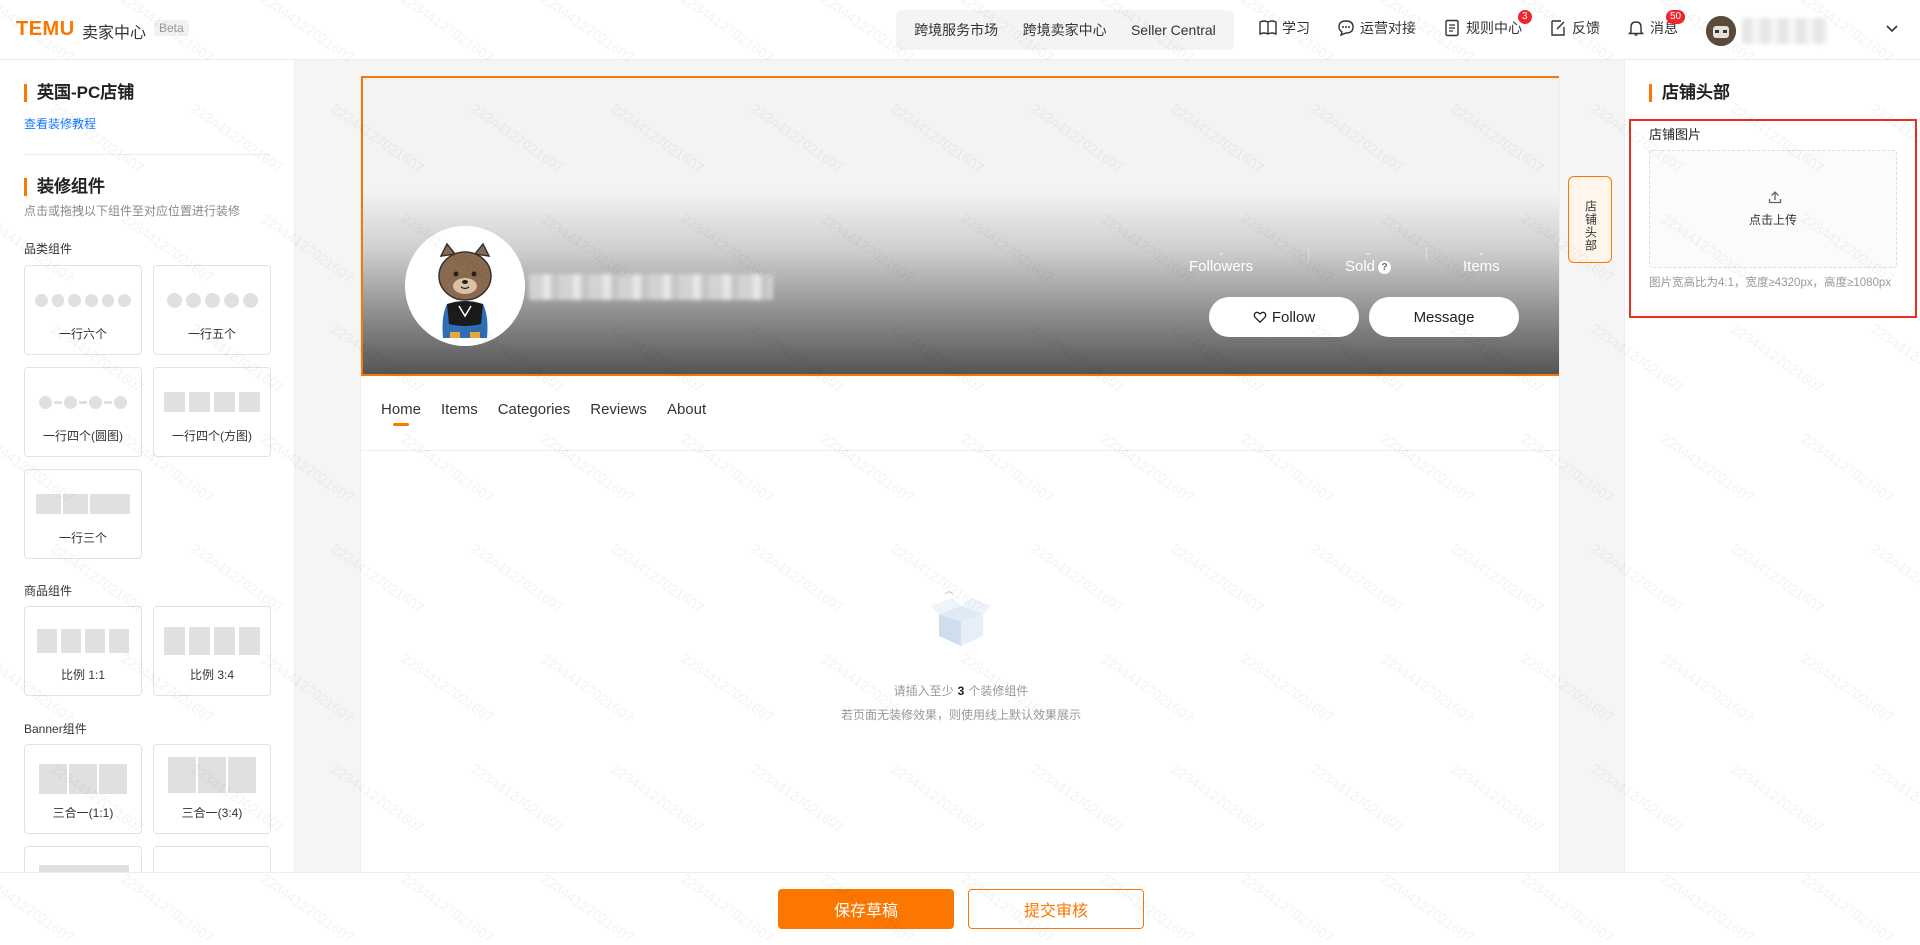  I want to click on top-links-group: 跨境服务市场 跨境卖家中心 Seller Central, so click(1065, 30).